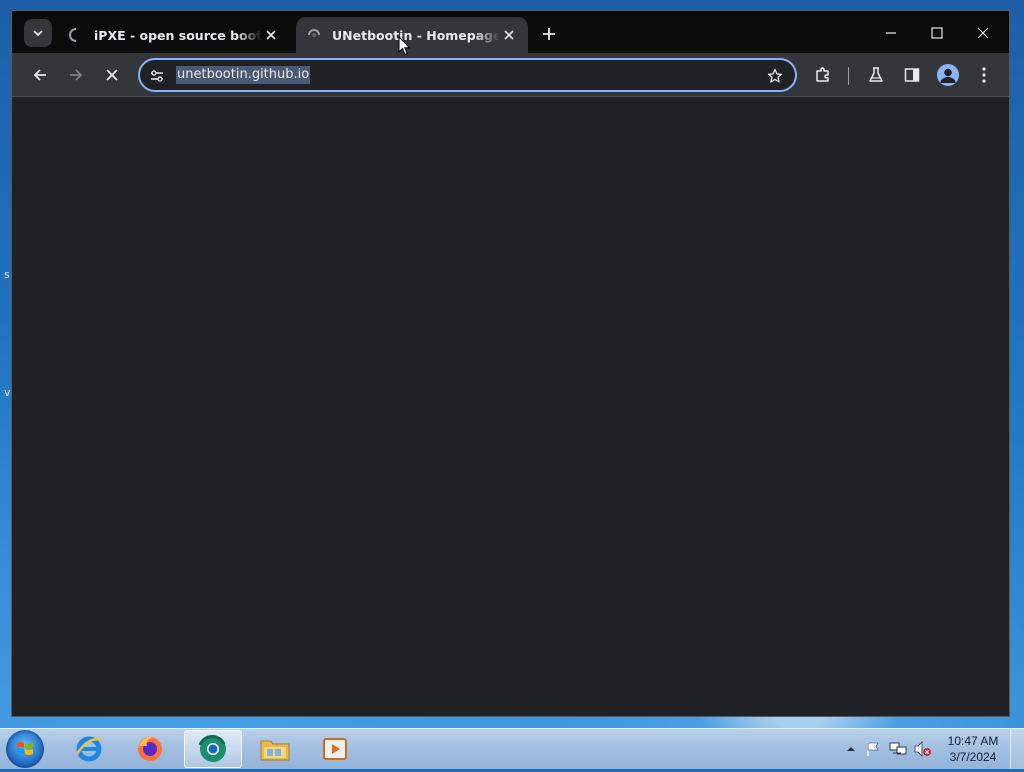 The image size is (1024, 772). I want to click on tray-volume, so click(923, 749).